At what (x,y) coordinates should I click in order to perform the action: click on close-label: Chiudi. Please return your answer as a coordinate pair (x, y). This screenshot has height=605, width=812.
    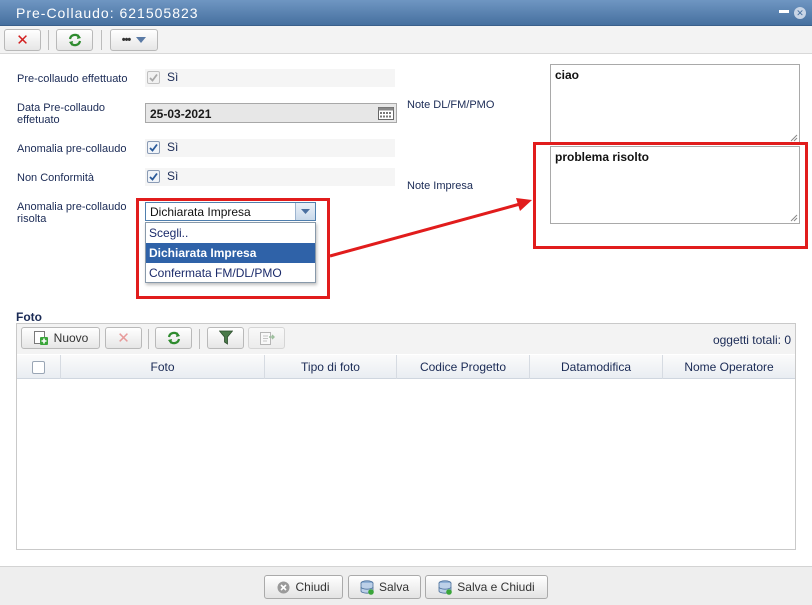
    Looking at the image, I should click on (312, 587).